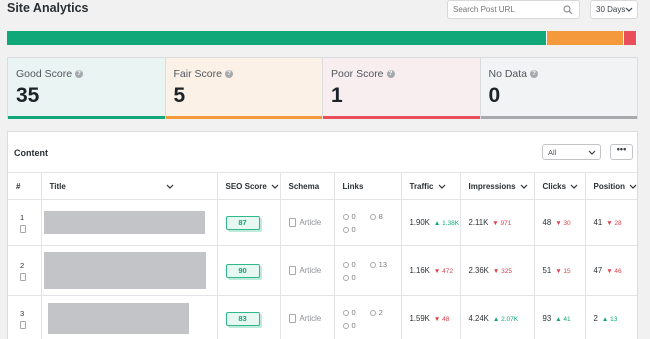 This screenshot has width=650, height=339. What do you see at coordinates (614, 223) in the screenshot?
I see `position-delta: ▼ 28` at bounding box center [614, 223].